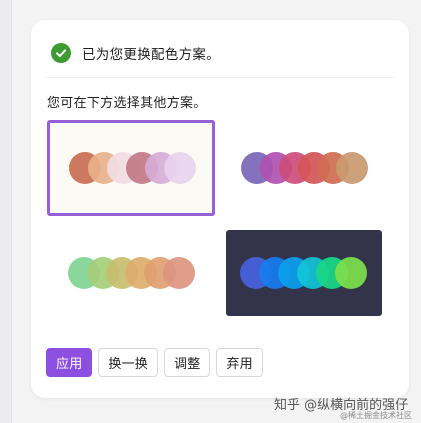 This screenshot has height=423, width=421. Describe the element at coordinates (239, 362) in the screenshot. I see `discard-button: 弃用` at that location.